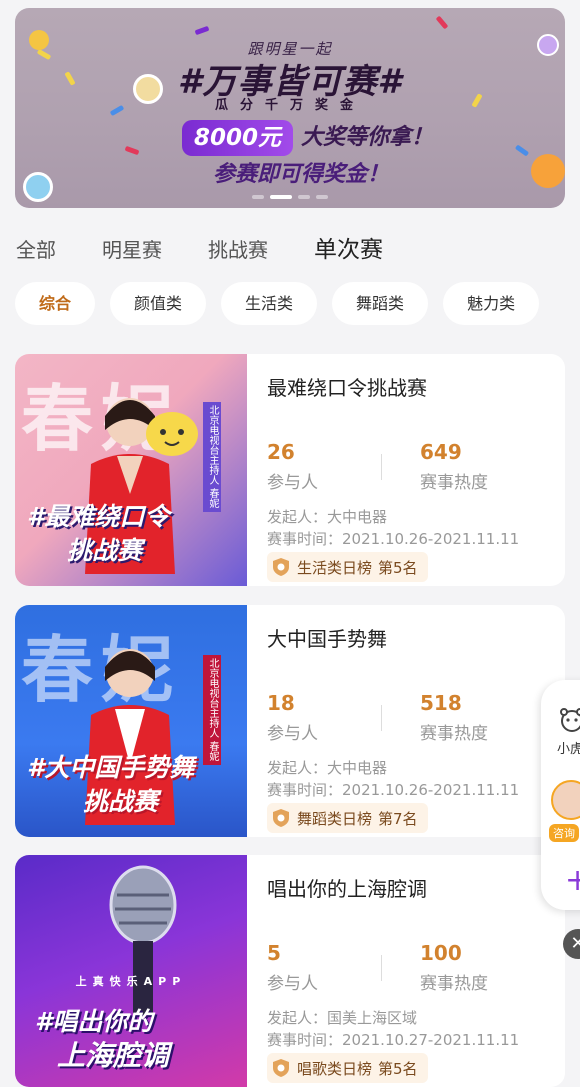 This screenshot has height=1087, width=580. I want to click on rank-category: 唱歌类日榜, so click(335, 1068).